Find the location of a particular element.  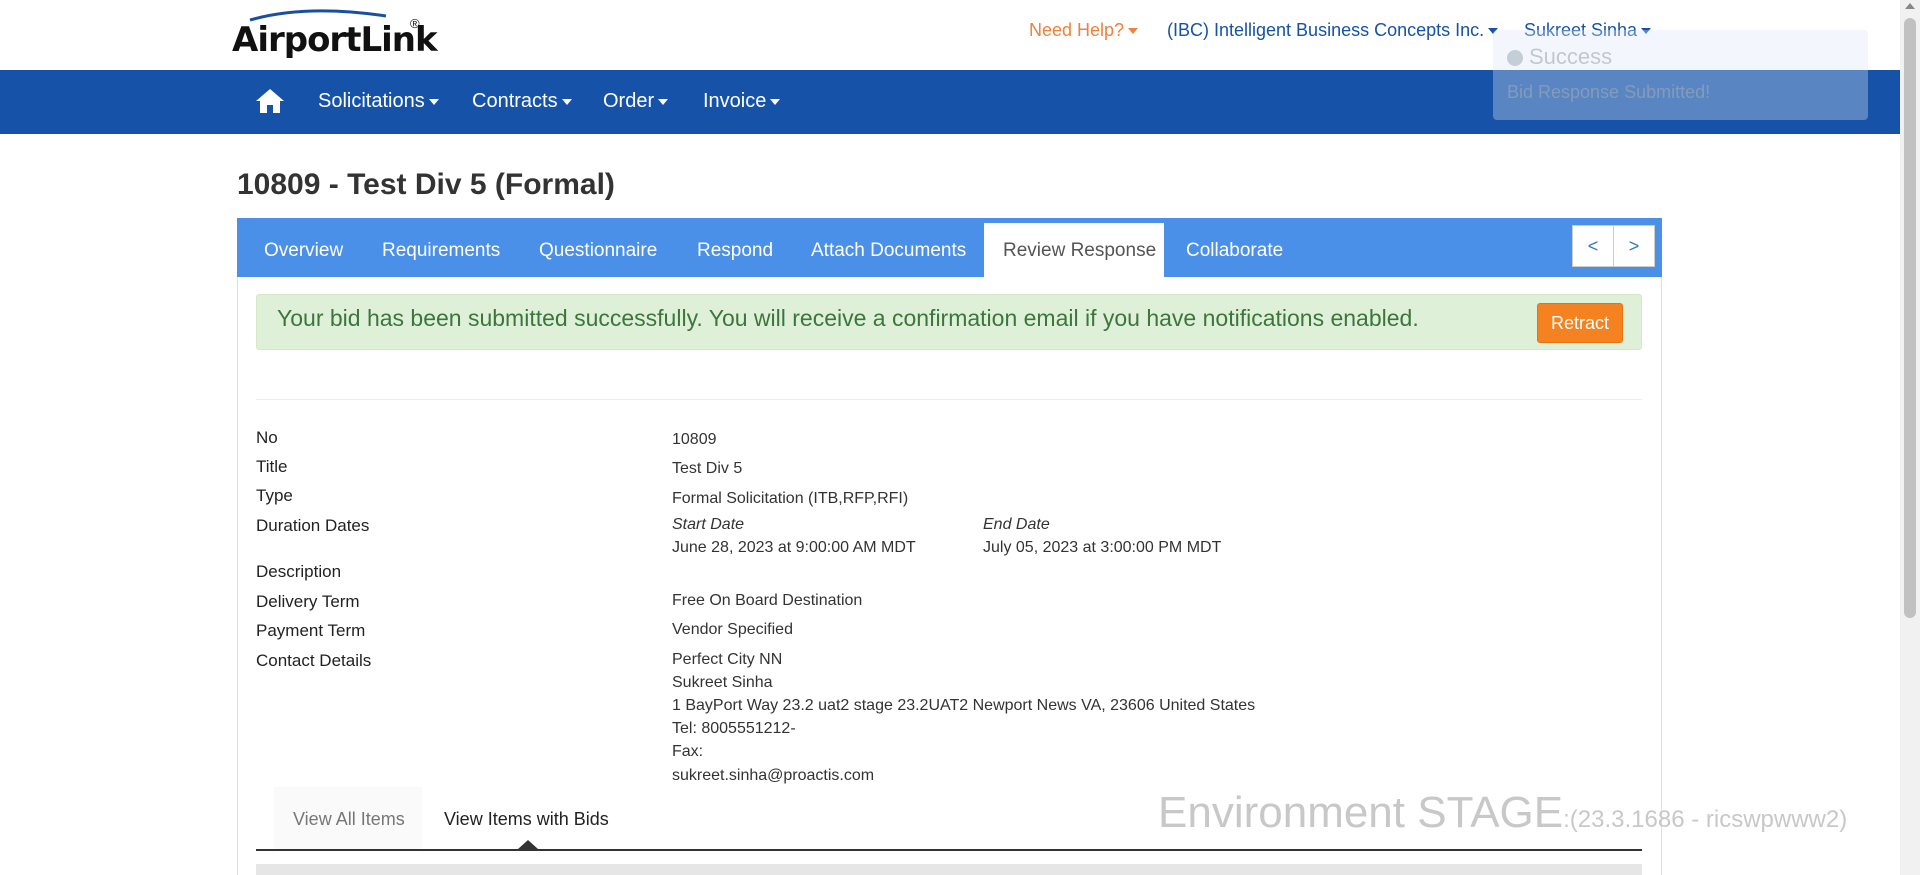

toast-title: Success is located at coordinates (1559, 57).